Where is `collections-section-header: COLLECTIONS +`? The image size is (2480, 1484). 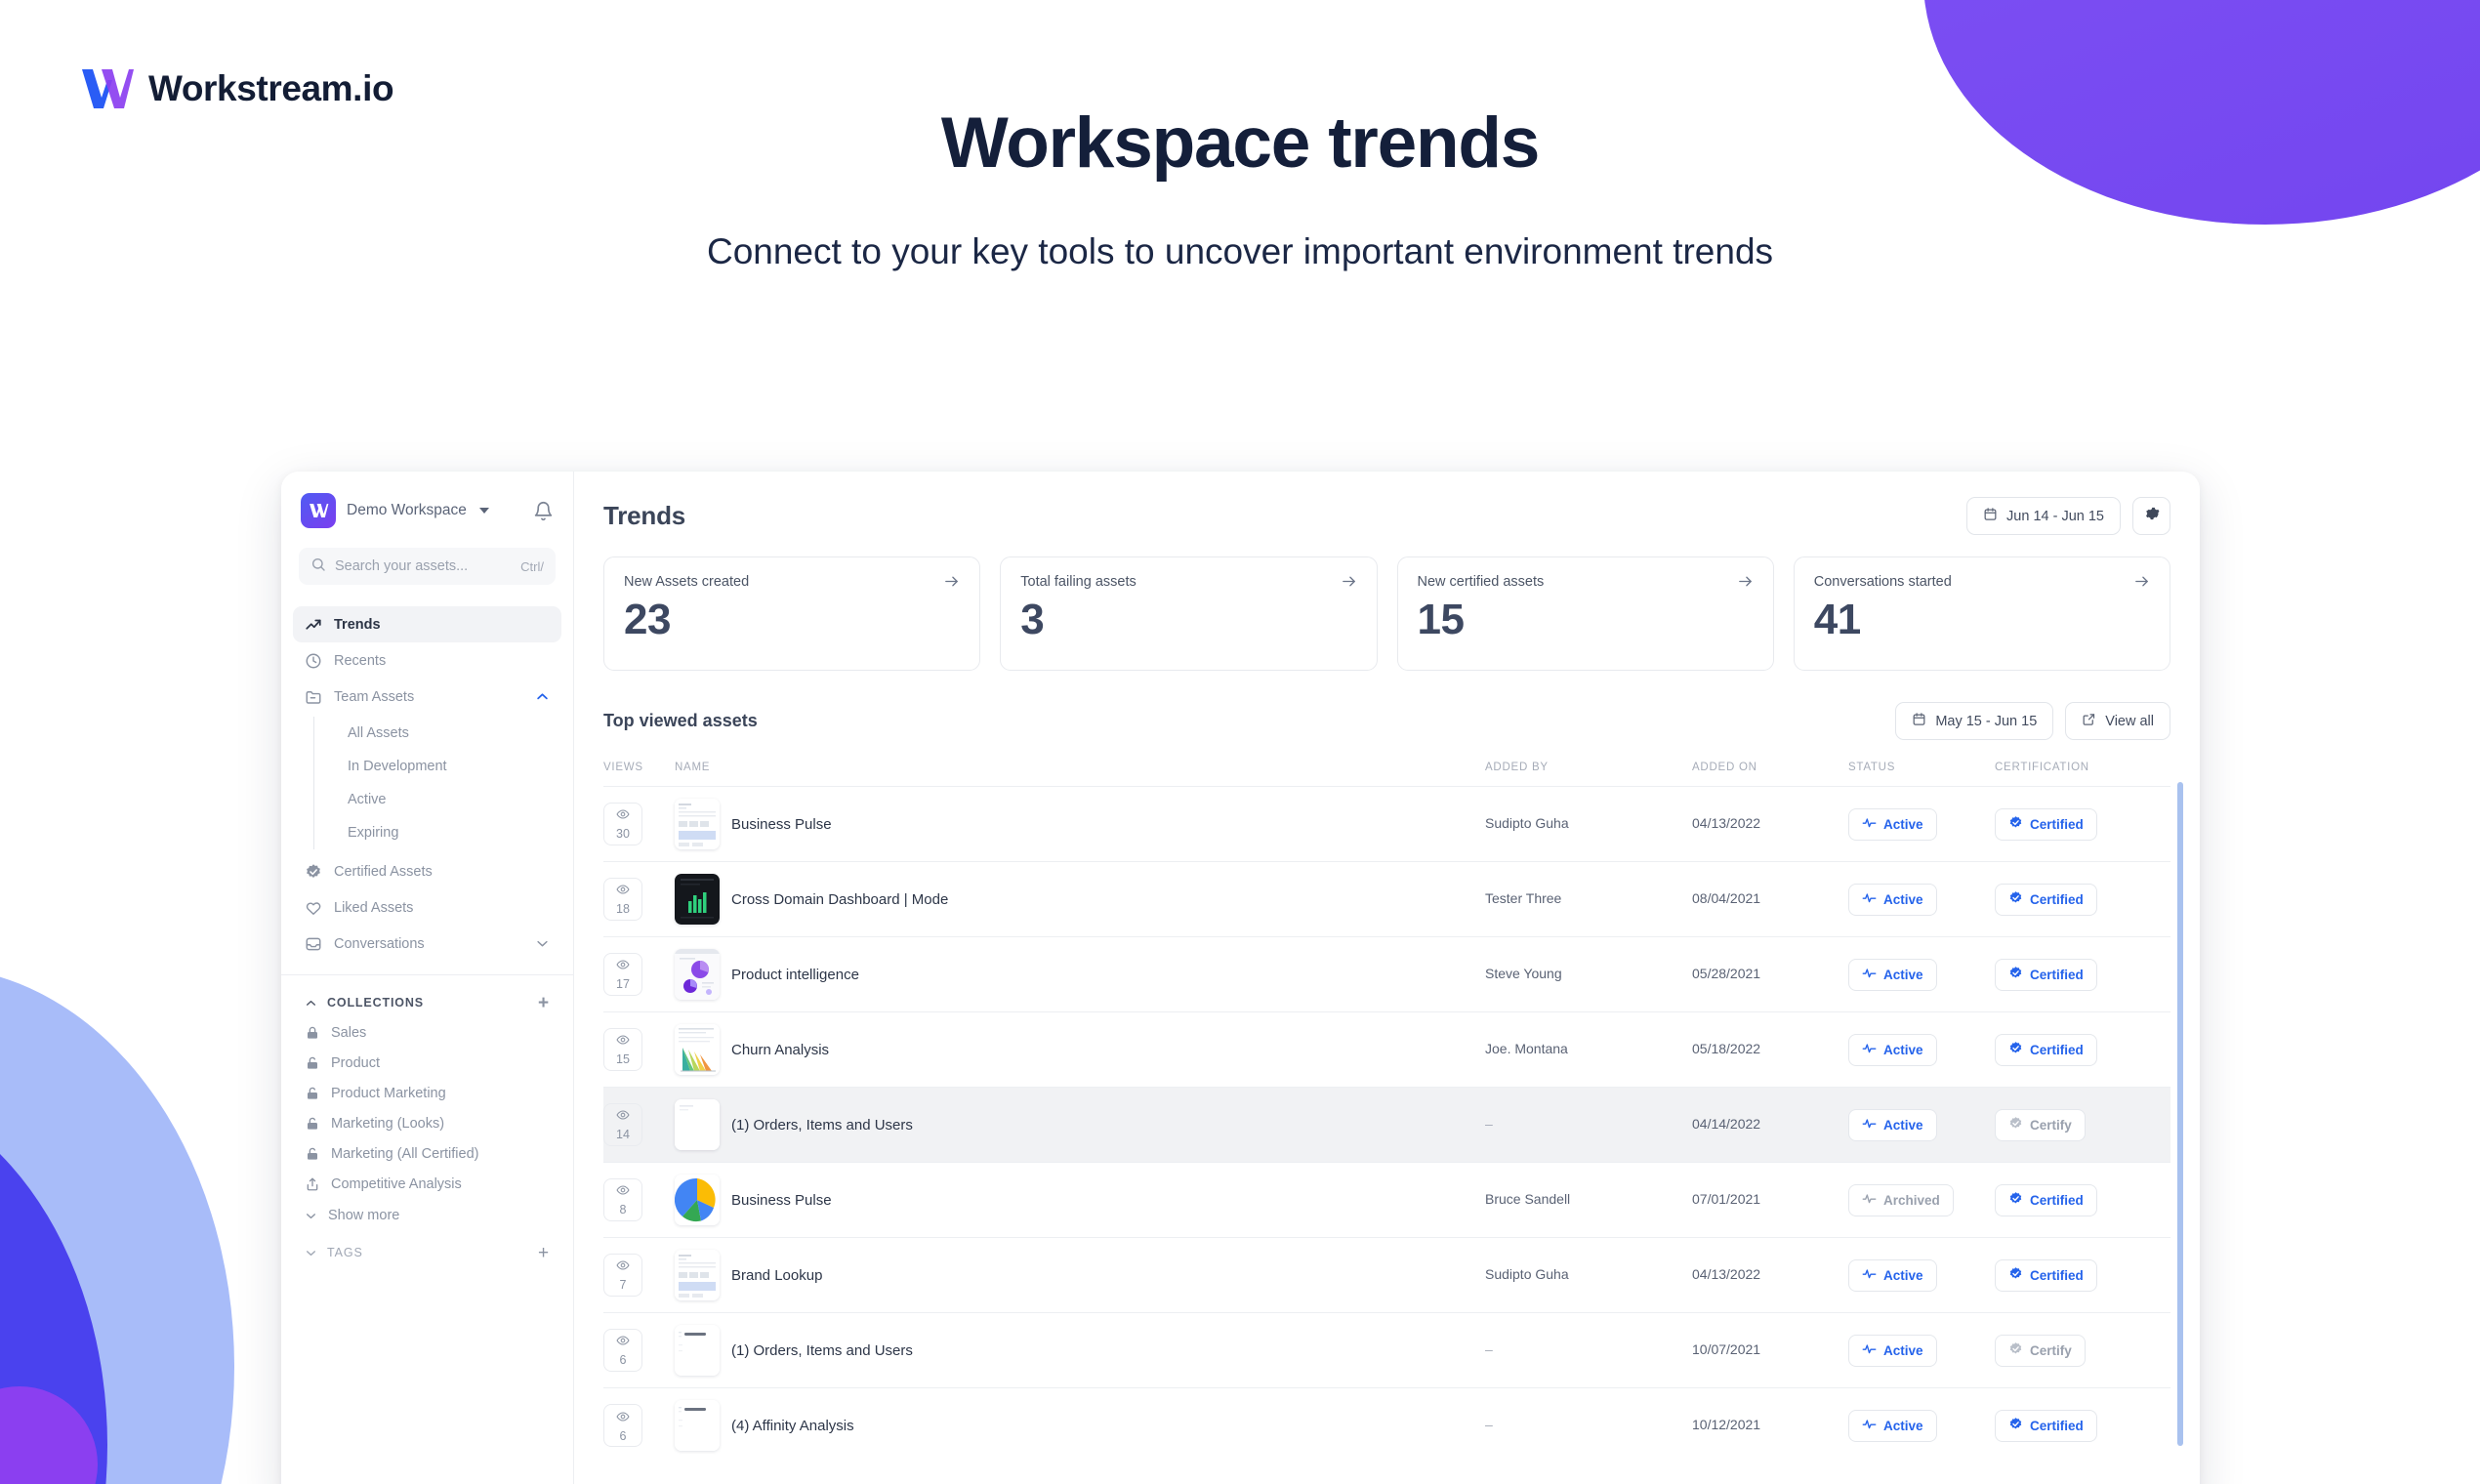 collections-section-header: COLLECTIONS + is located at coordinates (427, 1003).